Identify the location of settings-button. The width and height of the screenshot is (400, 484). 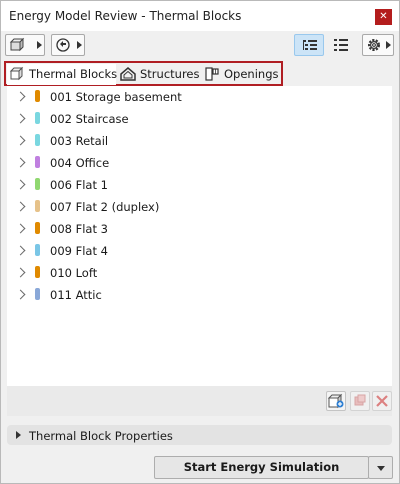
(378, 45).